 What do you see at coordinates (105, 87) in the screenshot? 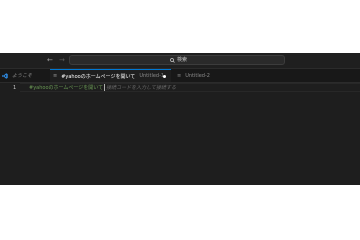
I see `text-cursor` at bounding box center [105, 87].